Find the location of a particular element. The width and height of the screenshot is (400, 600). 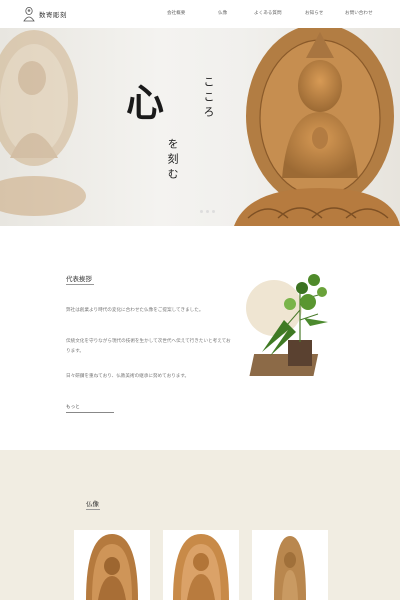

greeting-paragraph: 伝統文化を守りながら現代の技術を生かして次世代へ伝えて行きたいと考えております。 is located at coordinates (148, 346).